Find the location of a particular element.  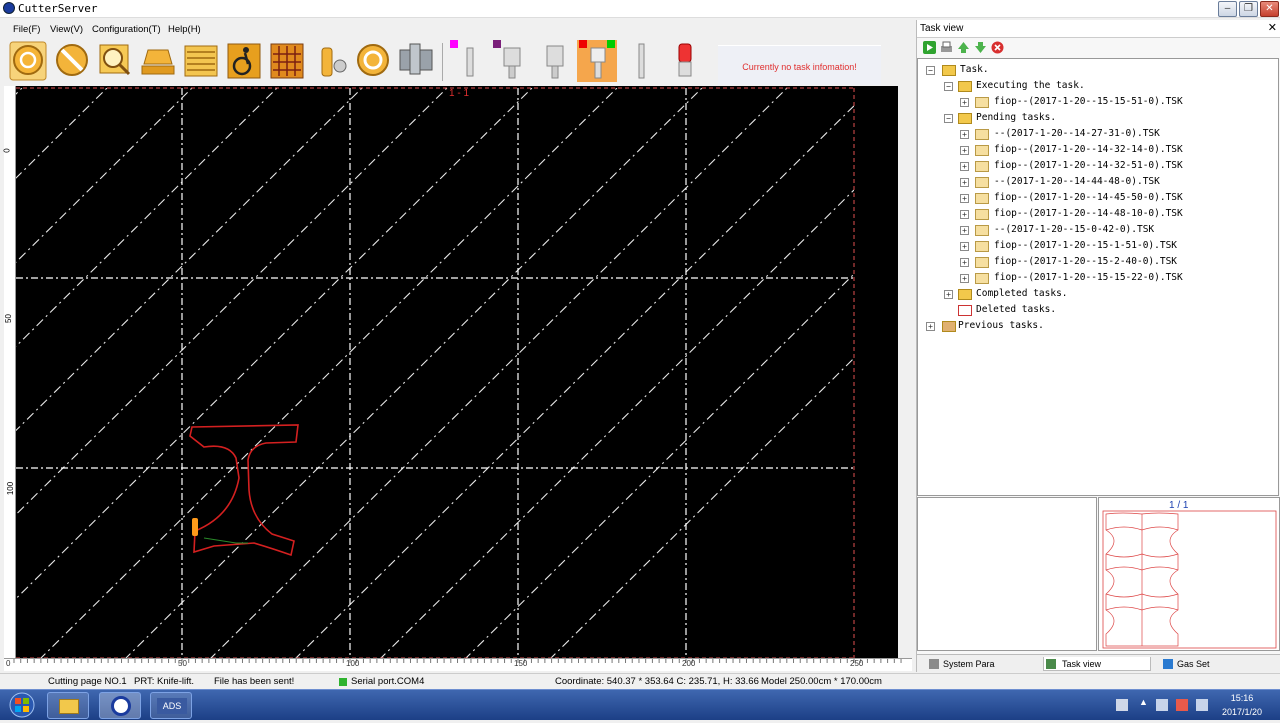

menu-configuration: Configuration(T) is located at coordinates (126, 29).